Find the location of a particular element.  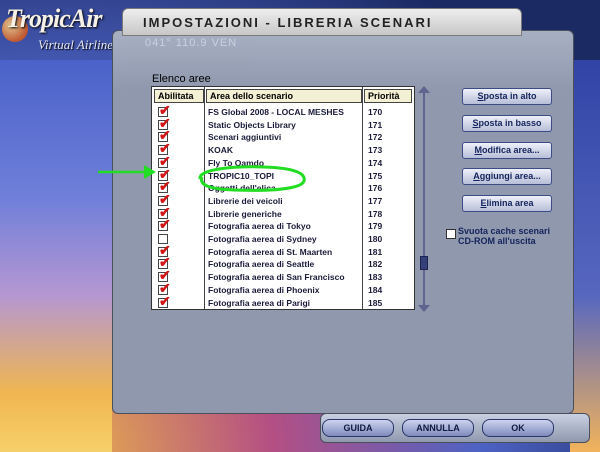

tropicair-logo: TropicAir Virtual Airline is located at coordinates (58, 32).